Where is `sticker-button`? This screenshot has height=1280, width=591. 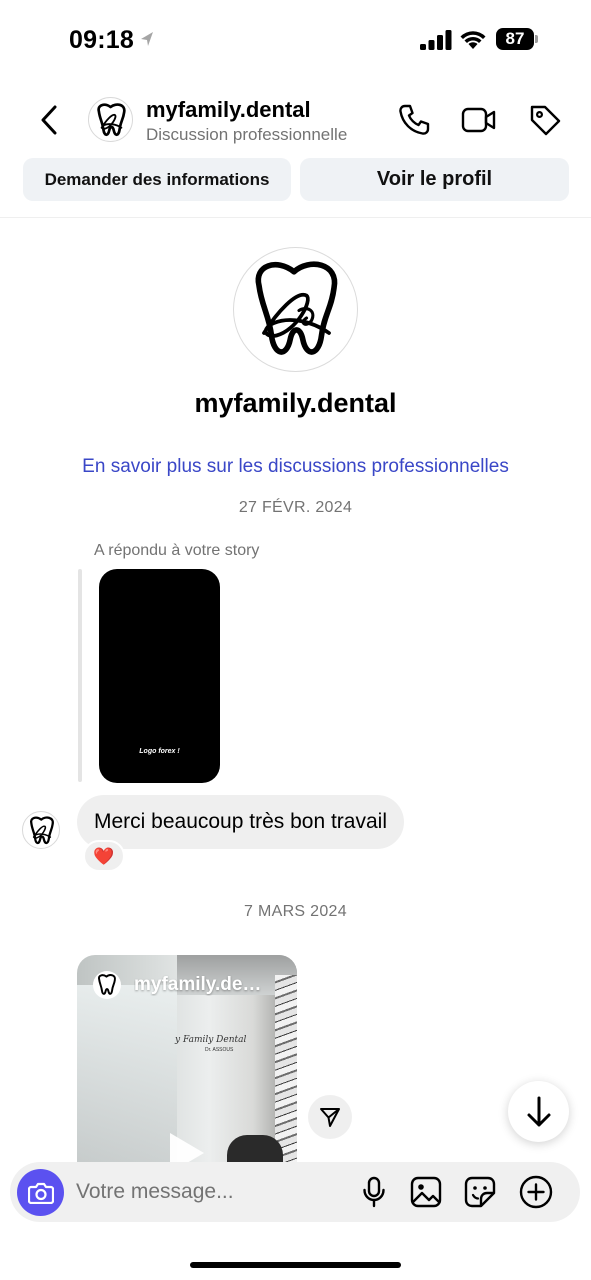 sticker-button is located at coordinates (480, 1192).